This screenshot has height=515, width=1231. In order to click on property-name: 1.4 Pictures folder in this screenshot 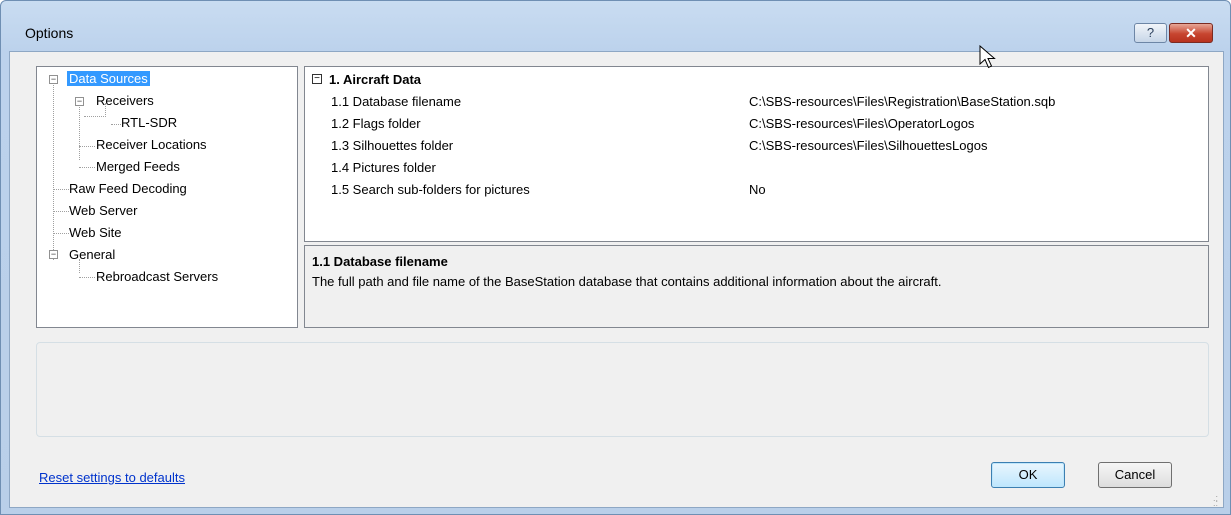, I will do `click(383, 167)`.